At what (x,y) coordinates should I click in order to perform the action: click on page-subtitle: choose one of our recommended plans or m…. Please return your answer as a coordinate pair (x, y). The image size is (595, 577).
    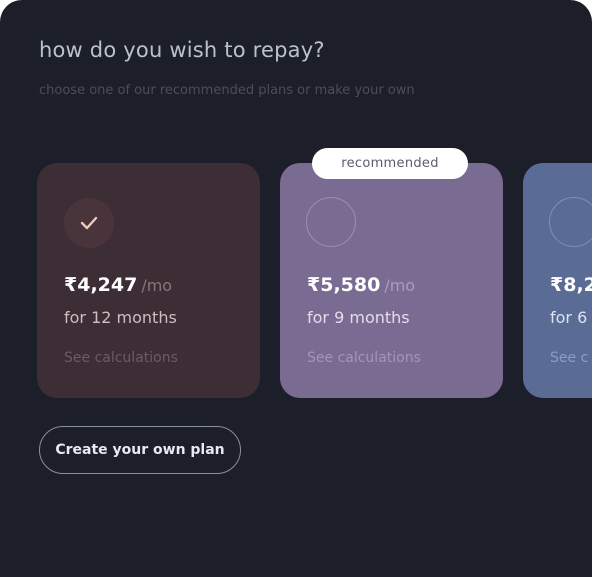
    Looking at the image, I should click on (227, 90).